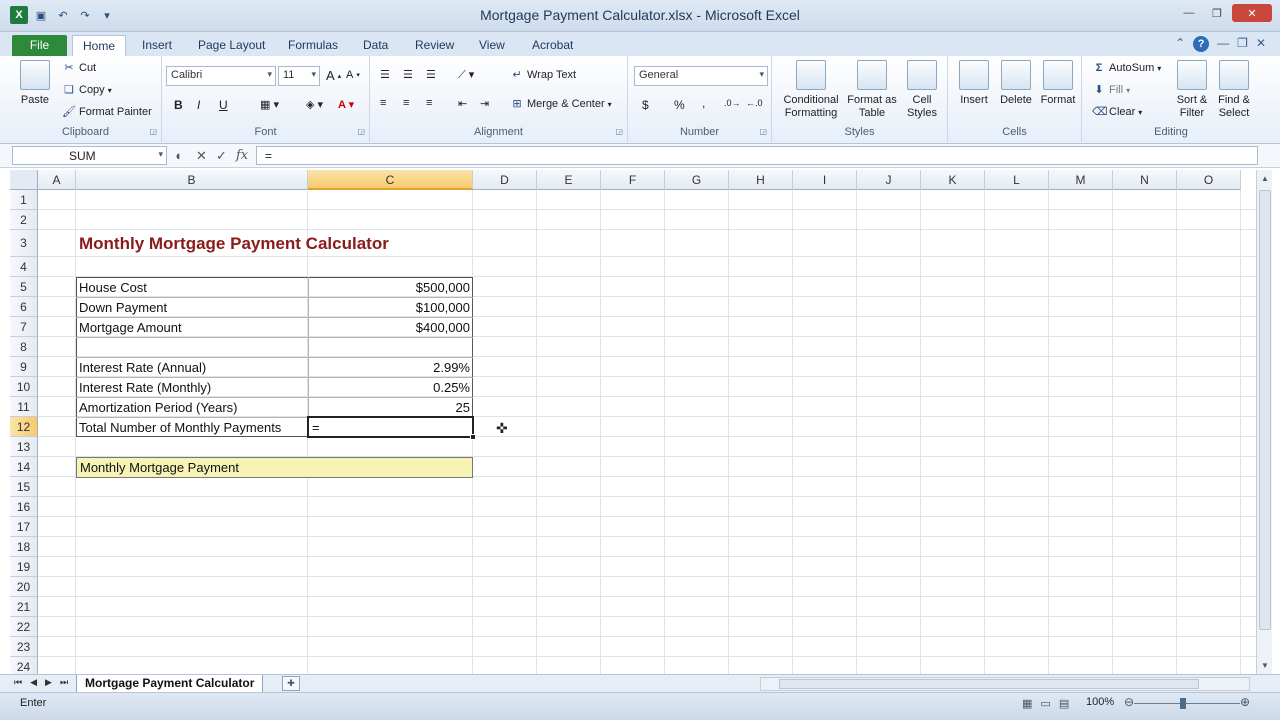 The image size is (1280, 720). What do you see at coordinates (346, 104) in the screenshot?
I see `font-color-icon: A ▾` at bounding box center [346, 104].